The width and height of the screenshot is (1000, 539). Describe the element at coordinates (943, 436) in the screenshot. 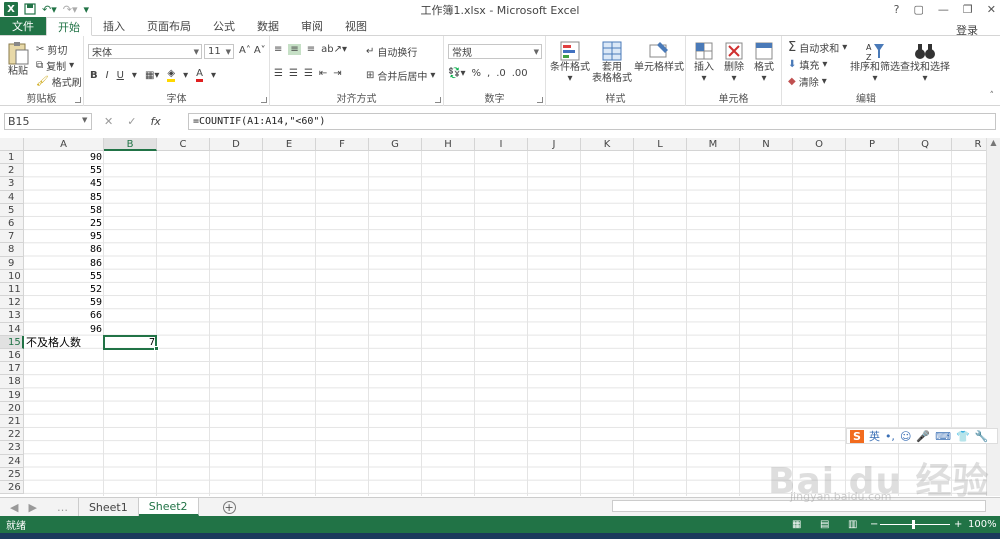

I see `keyboard-icon: ⌨` at that location.